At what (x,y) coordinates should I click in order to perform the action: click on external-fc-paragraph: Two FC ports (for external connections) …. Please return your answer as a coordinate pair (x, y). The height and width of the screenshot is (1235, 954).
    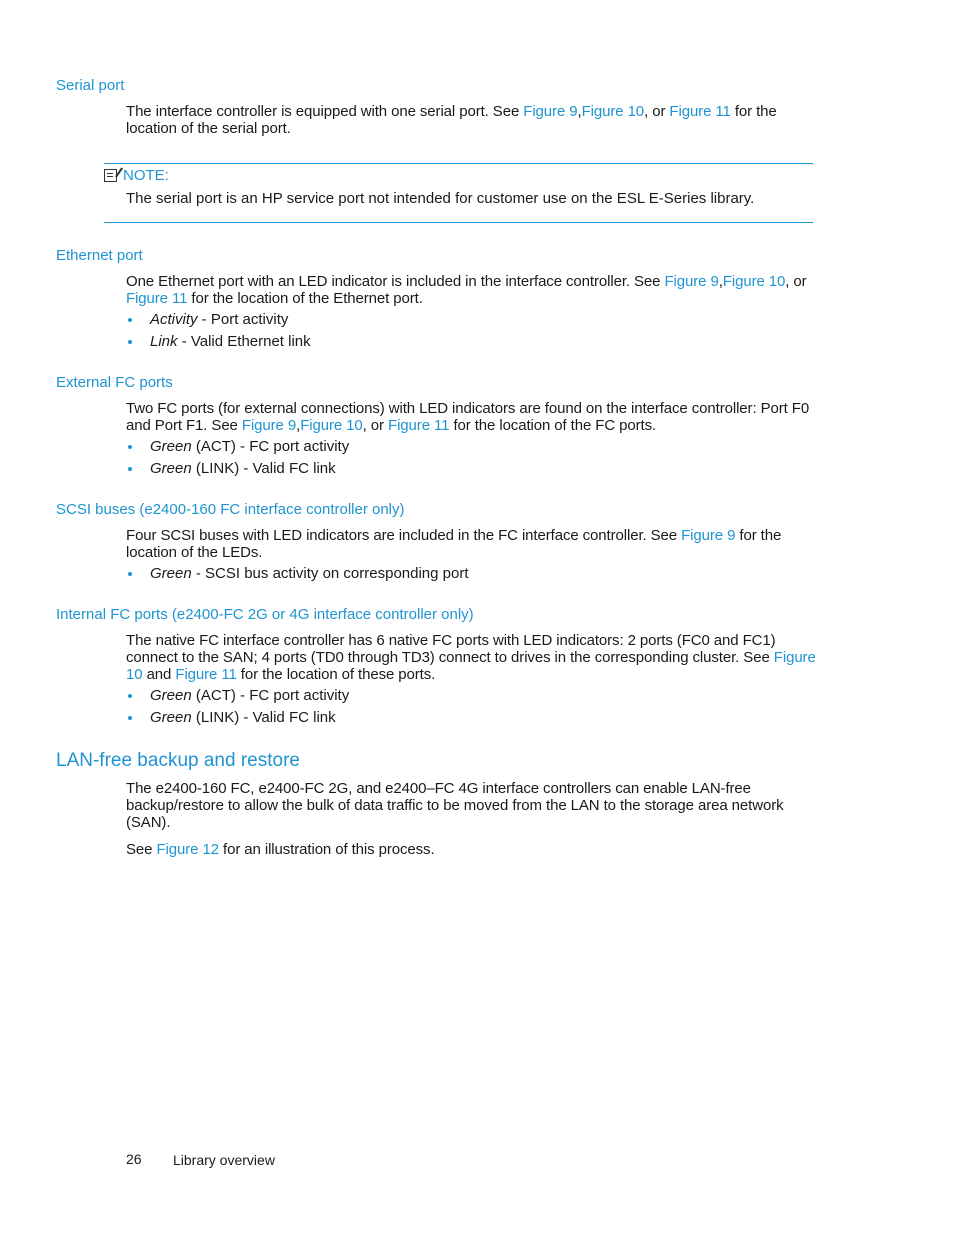
    Looking at the image, I should click on (471, 417).